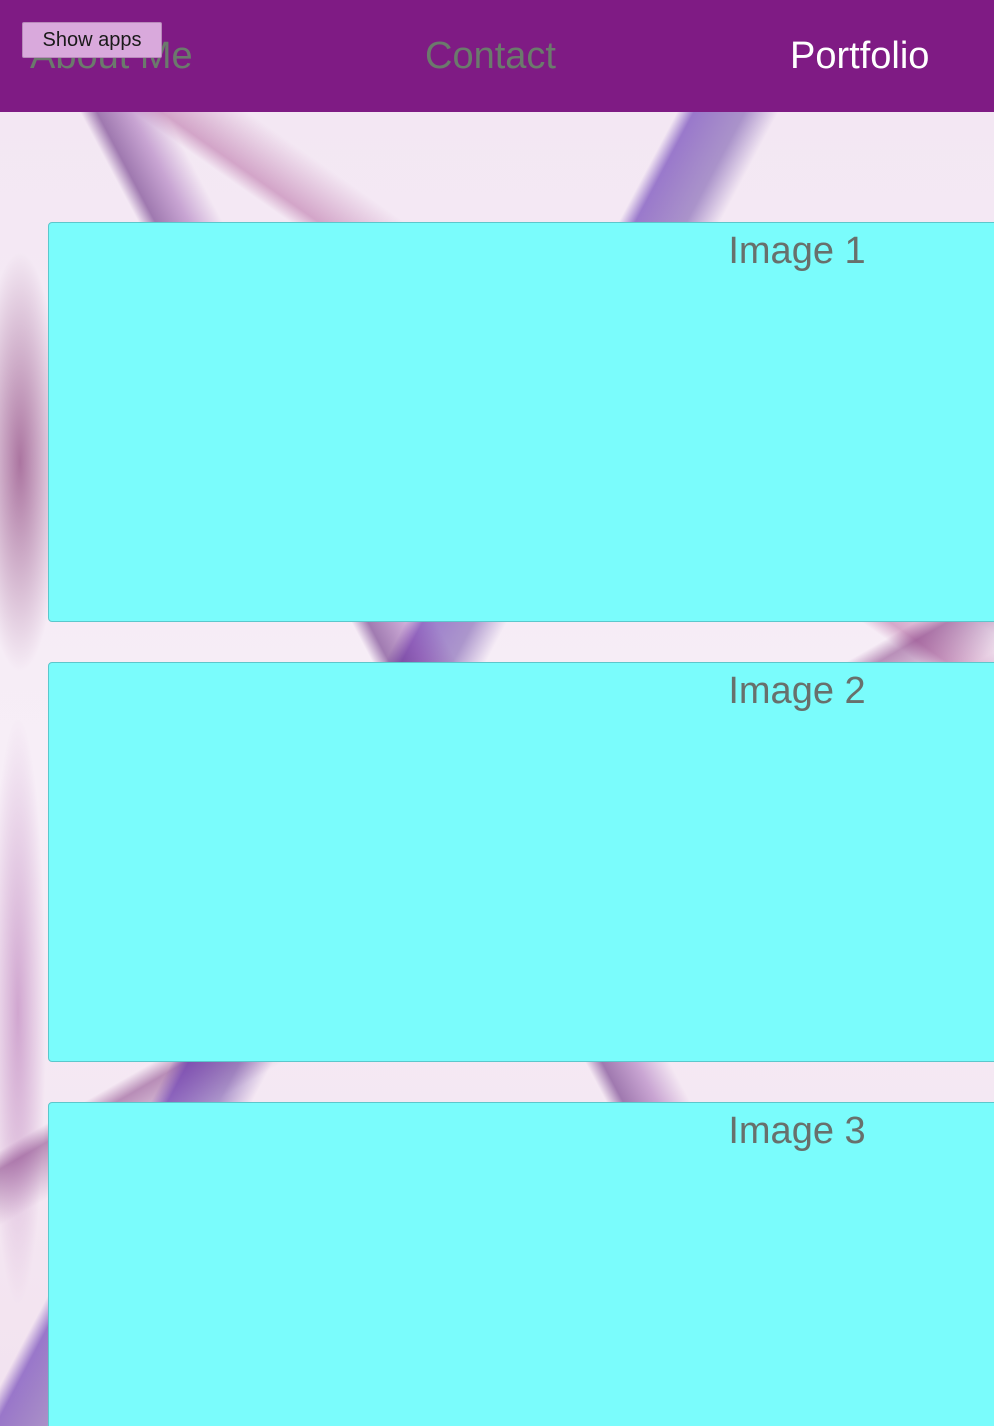 Image resolution: width=994 pixels, height=1426 pixels. Describe the element at coordinates (797, 691) in the screenshot. I see `card-title: Image 2` at that location.